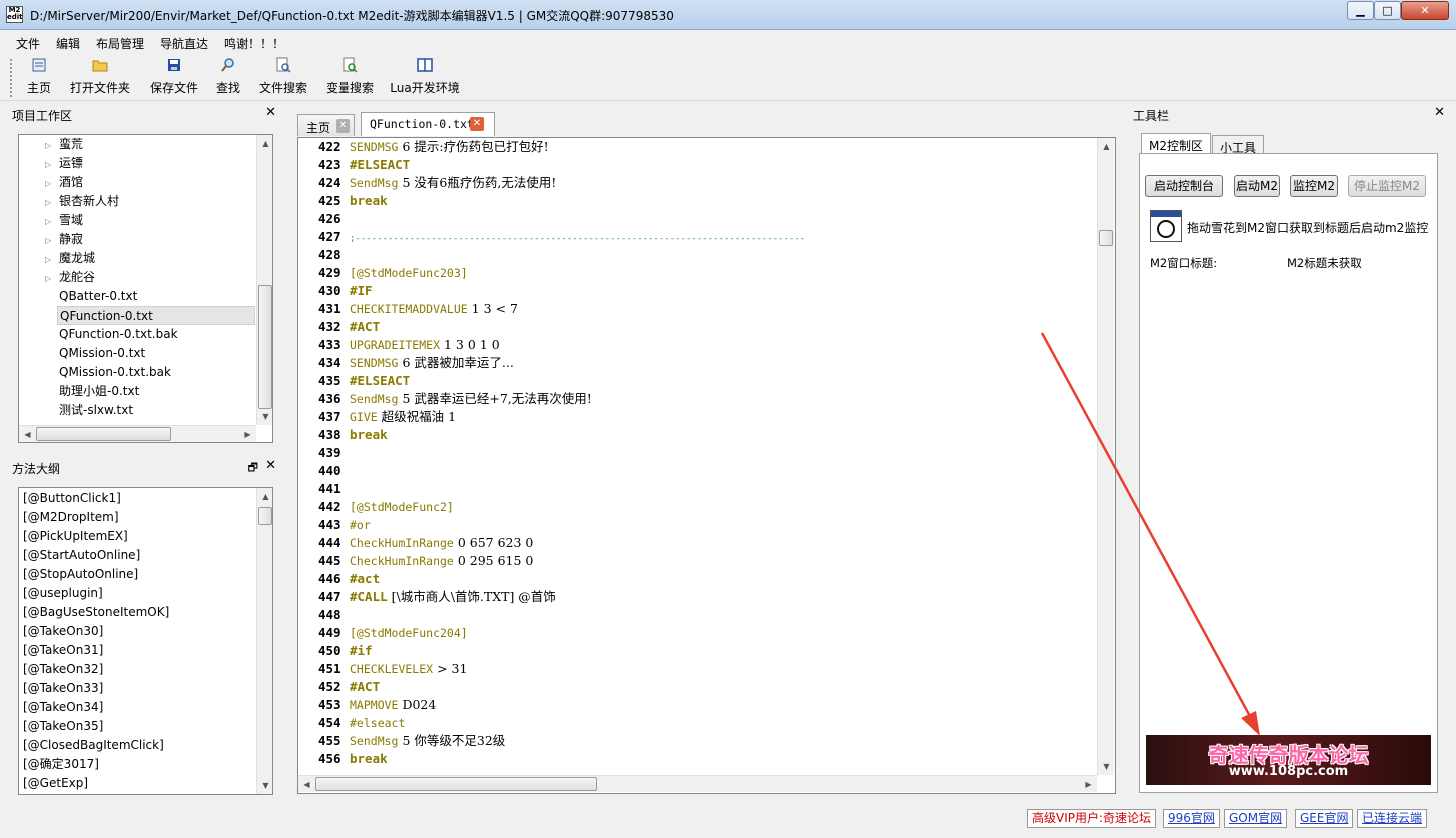 The width and height of the screenshot is (1456, 838). I want to click on link-gee-official: GEE官网, so click(1324, 818).